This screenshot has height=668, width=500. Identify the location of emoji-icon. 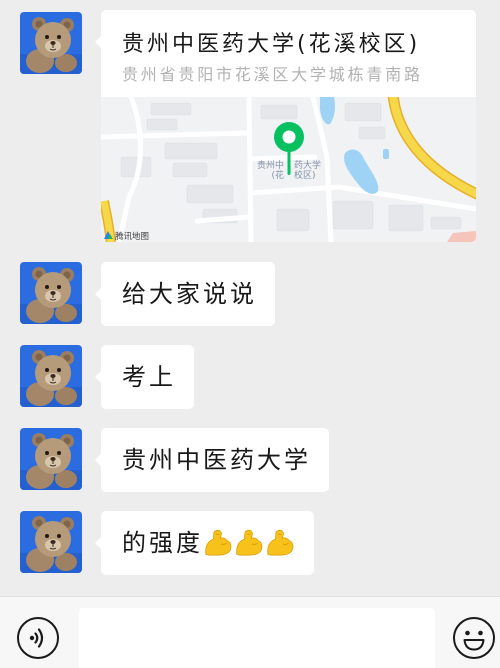
(474, 638).